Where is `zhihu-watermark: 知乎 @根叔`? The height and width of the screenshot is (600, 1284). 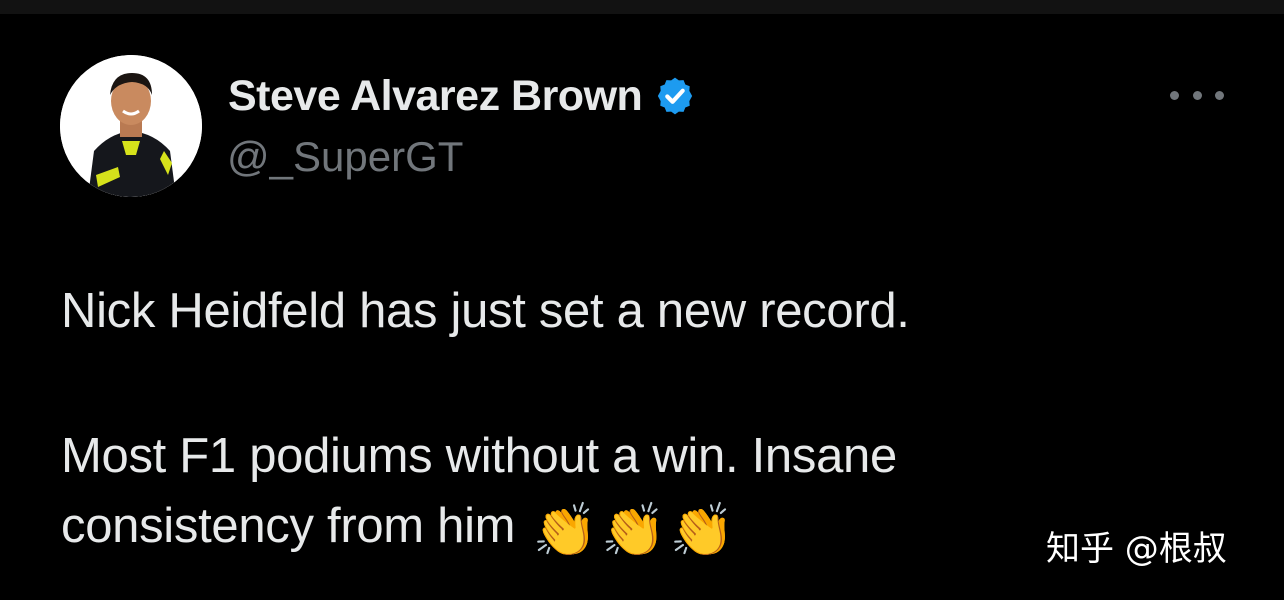
zhihu-watermark: 知乎 @根叔 is located at coordinates (1136, 549).